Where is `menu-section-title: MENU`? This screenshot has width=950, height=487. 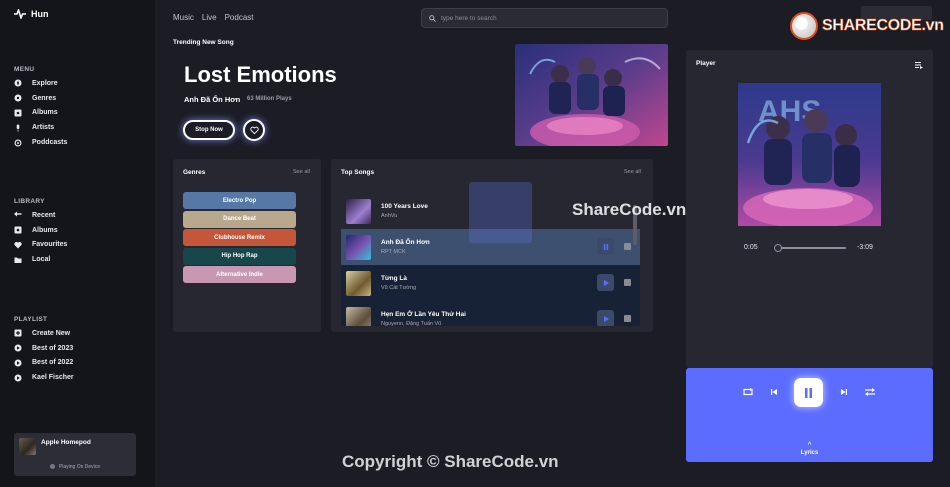
menu-section-title: MENU is located at coordinates (24, 69).